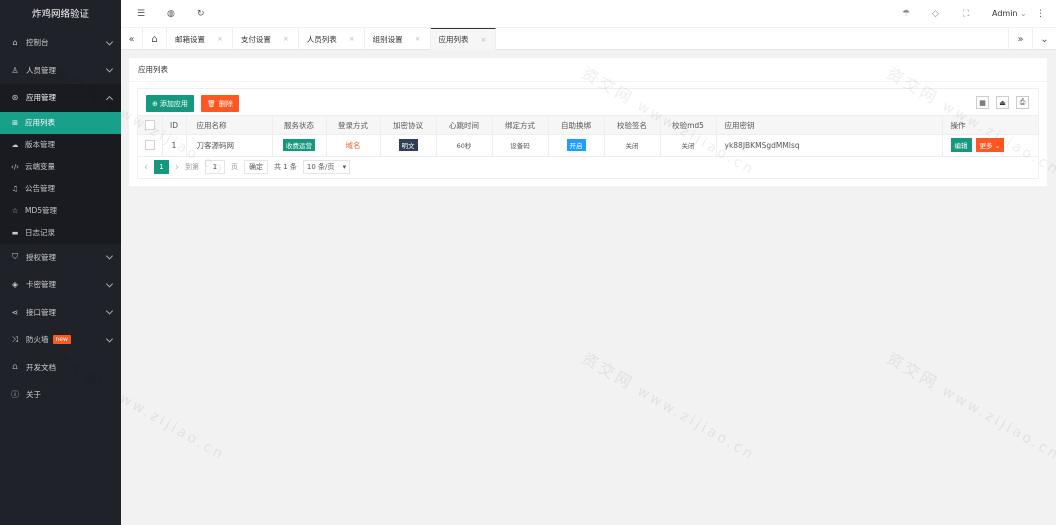  I want to click on sidebar-item-logs: ▬ 日志记录, so click(60, 233).